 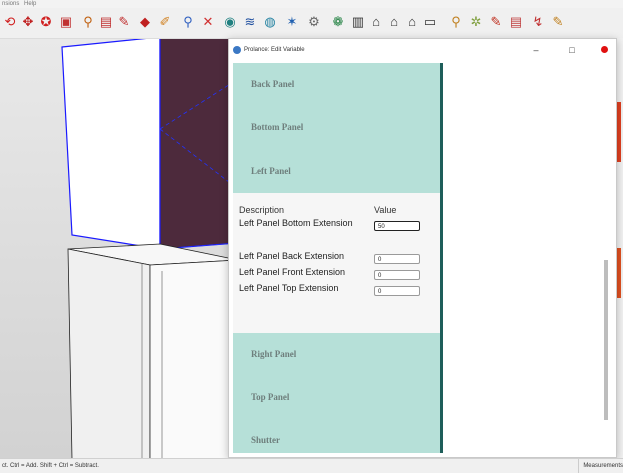 What do you see at coordinates (10, 22) in the screenshot?
I see `orbit-icon: ⟲` at bounding box center [10, 22].